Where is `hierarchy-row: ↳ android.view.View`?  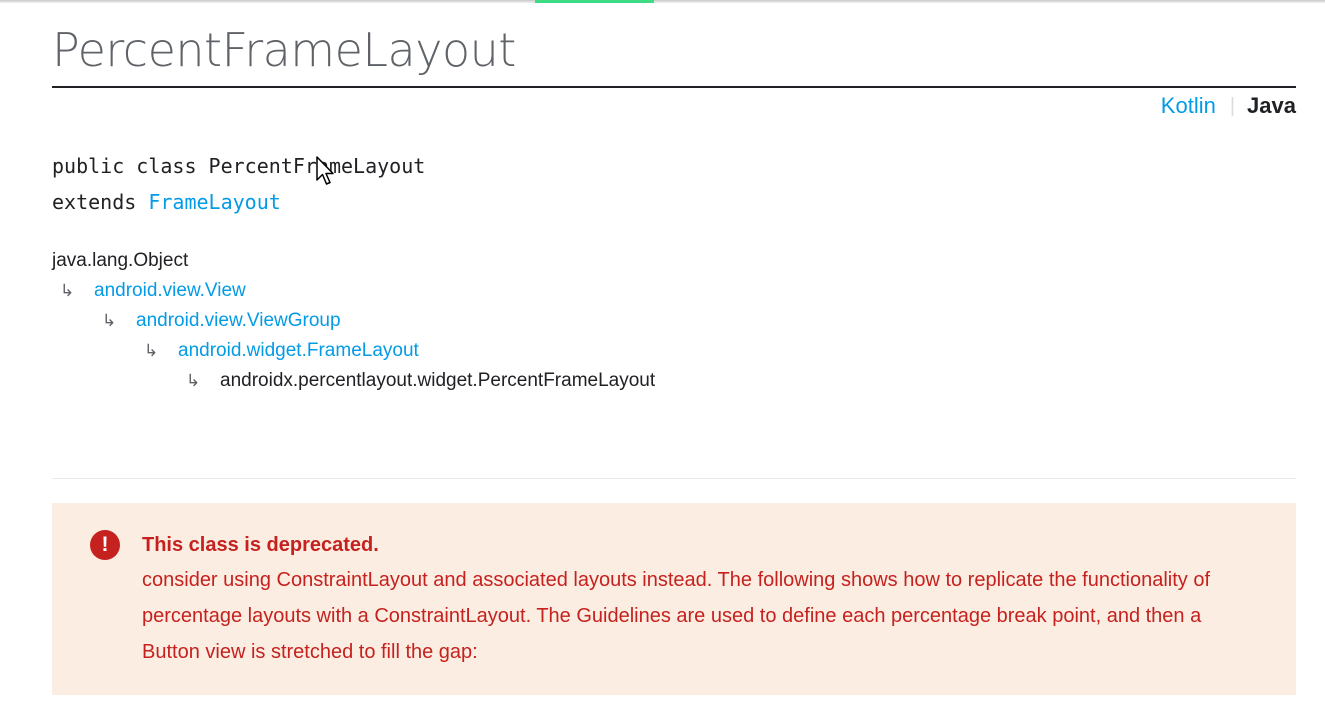 hierarchy-row: ↳ android.view.View is located at coordinates (353, 291).